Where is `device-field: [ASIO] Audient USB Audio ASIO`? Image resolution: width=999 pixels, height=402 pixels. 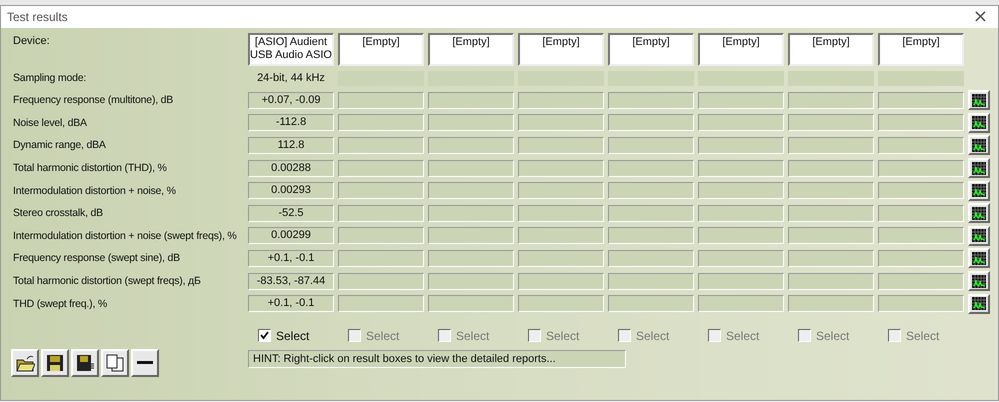
device-field: [ASIO] Audient USB Audio ASIO is located at coordinates (291, 49).